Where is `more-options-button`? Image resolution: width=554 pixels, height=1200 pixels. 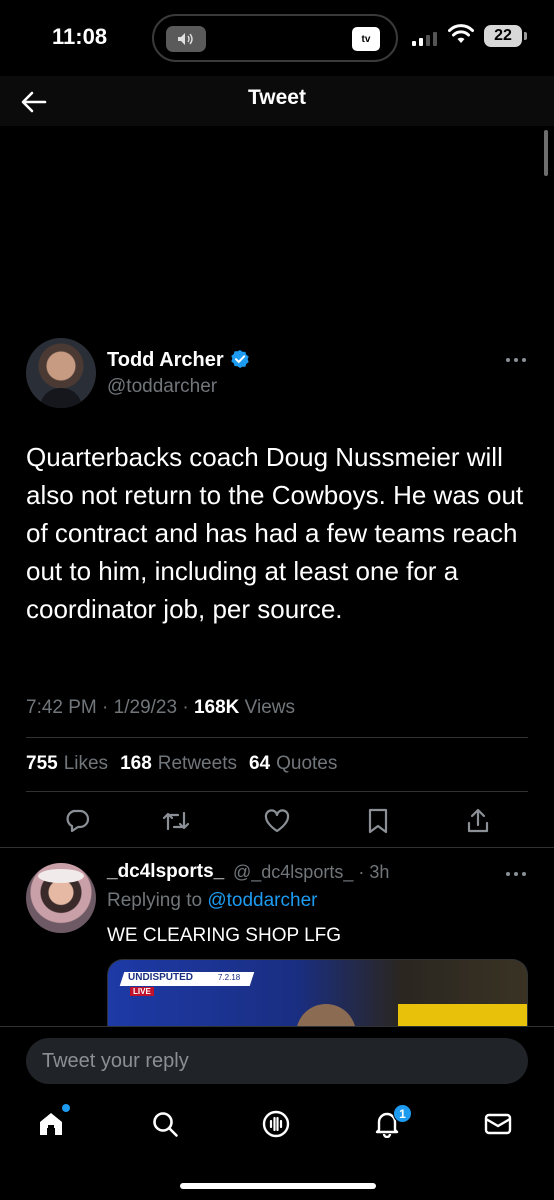 more-options-button is located at coordinates (516, 360).